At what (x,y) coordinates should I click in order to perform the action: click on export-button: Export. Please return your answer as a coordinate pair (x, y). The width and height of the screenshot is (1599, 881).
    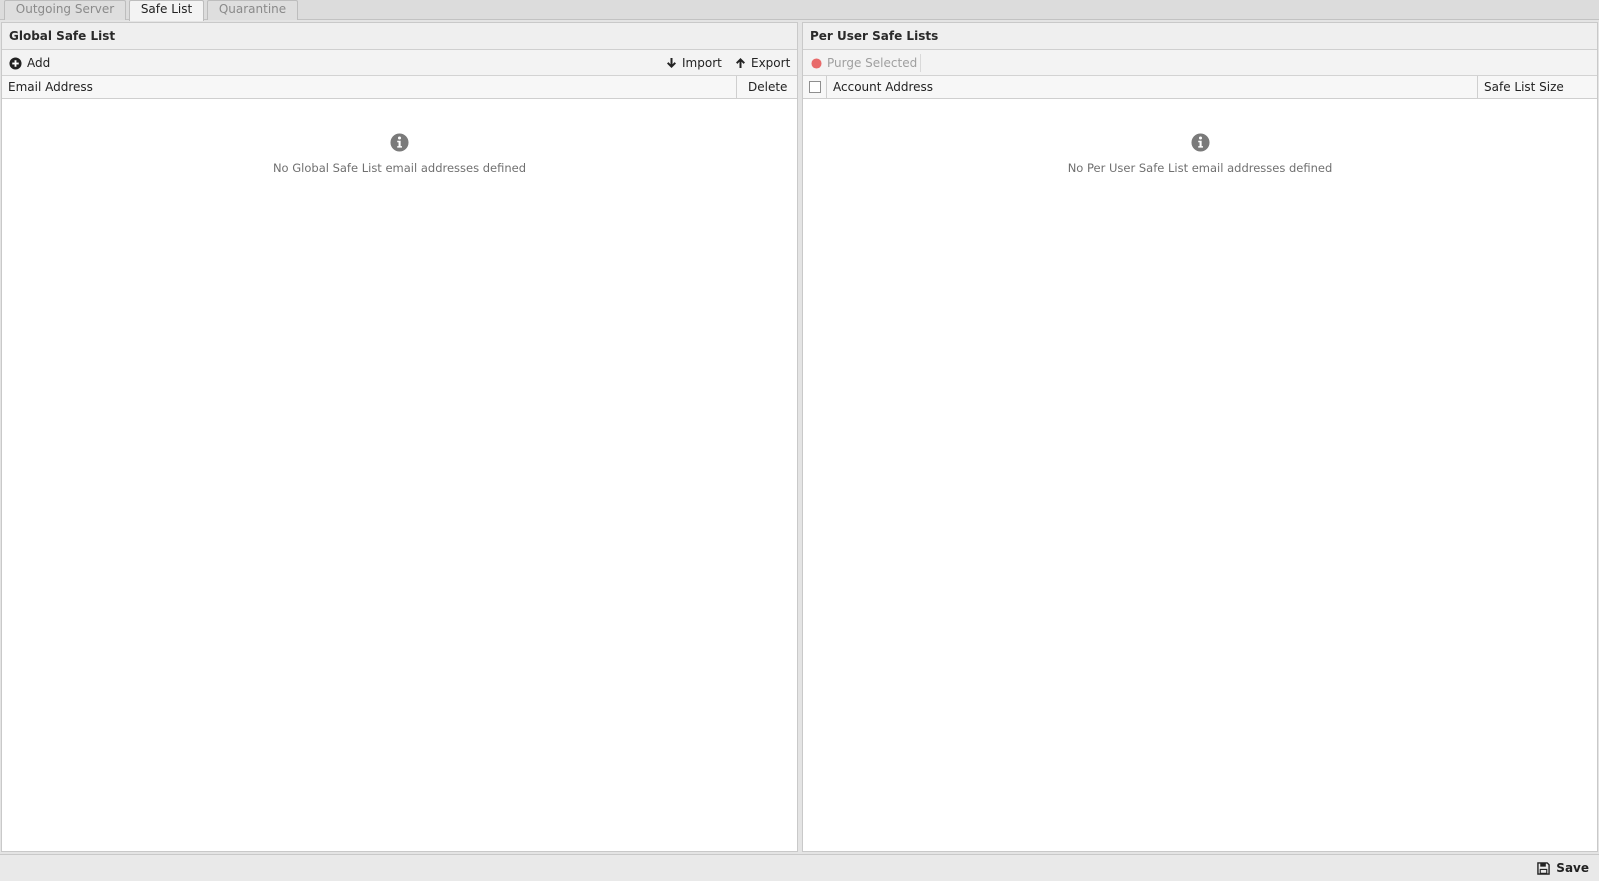
    Looking at the image, I should click on (762, 63).